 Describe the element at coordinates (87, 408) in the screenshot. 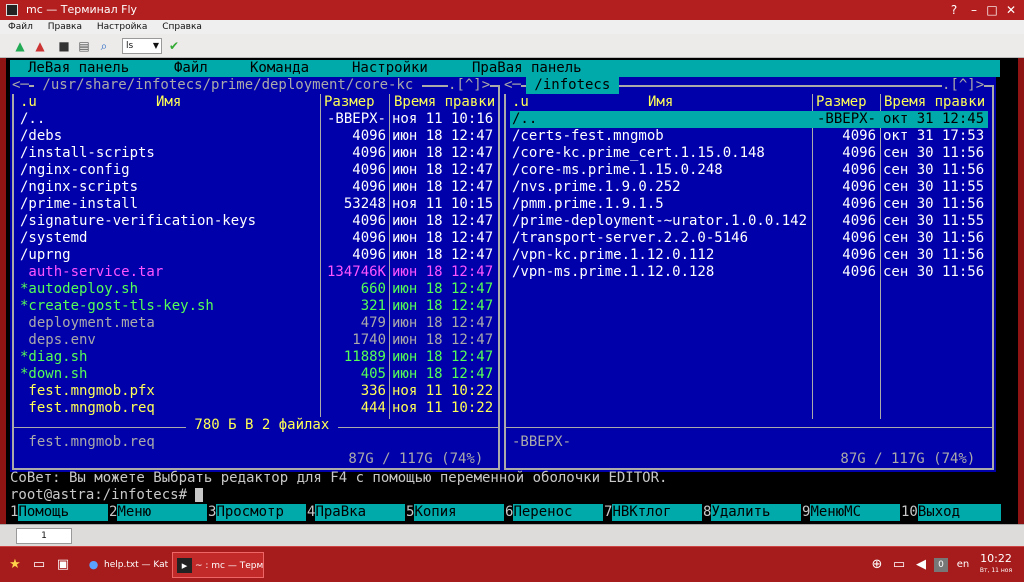

I see `file-name: fest.mngmob.req` at that location.